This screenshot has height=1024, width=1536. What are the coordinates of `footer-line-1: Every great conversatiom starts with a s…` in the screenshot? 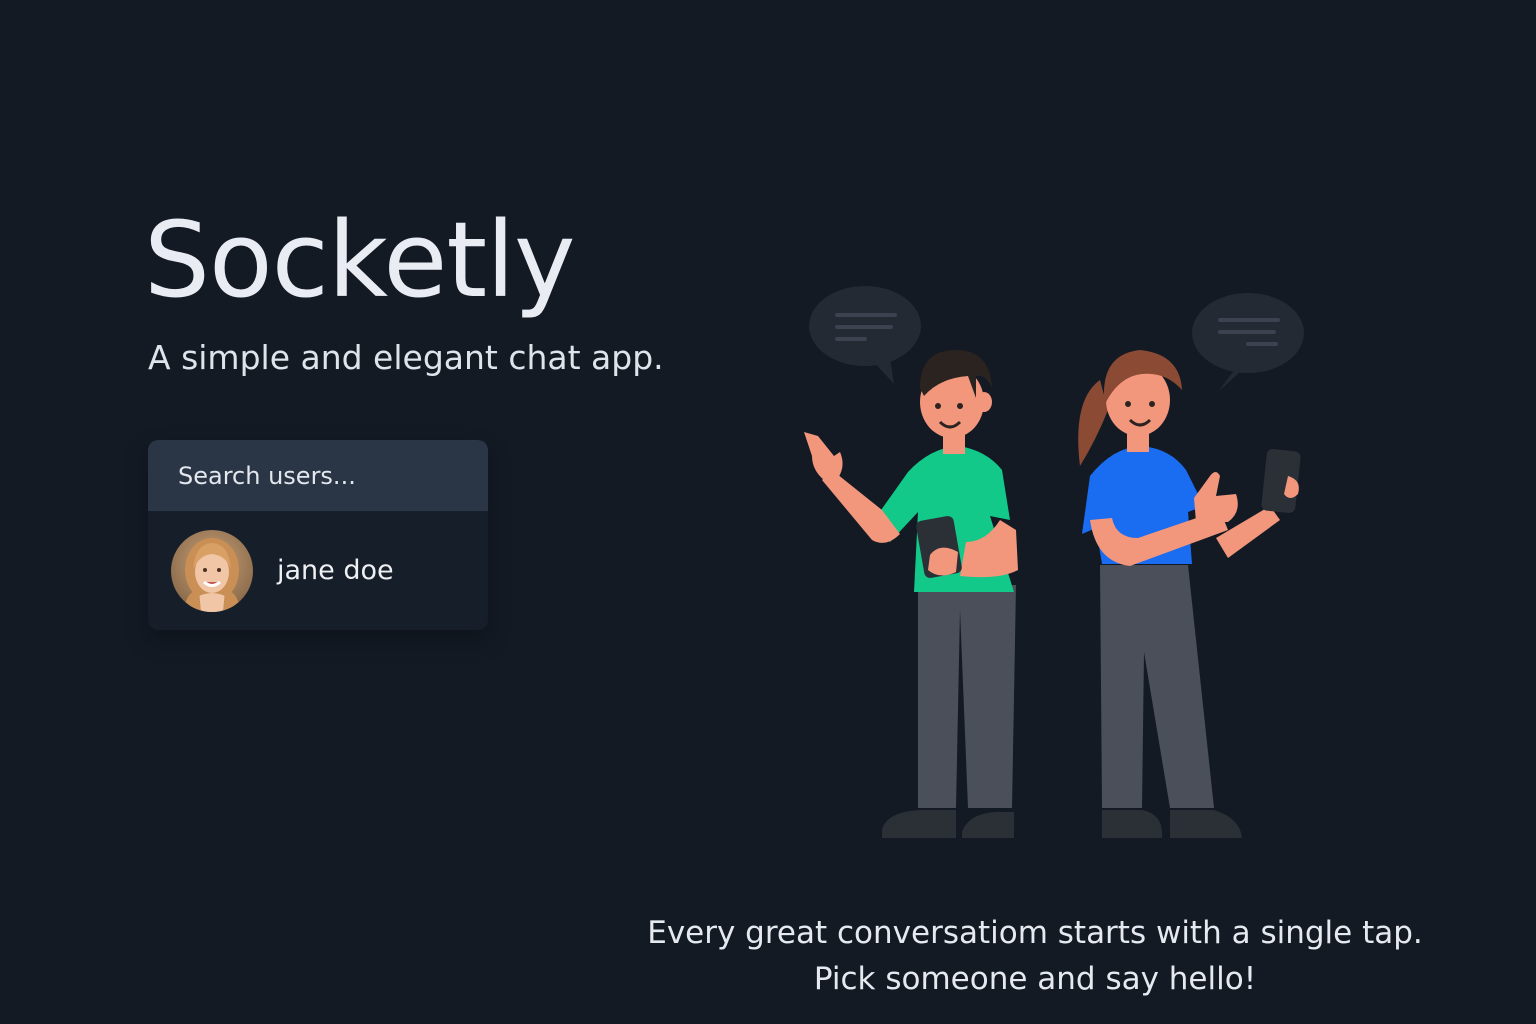 It's located at (1035, 933).